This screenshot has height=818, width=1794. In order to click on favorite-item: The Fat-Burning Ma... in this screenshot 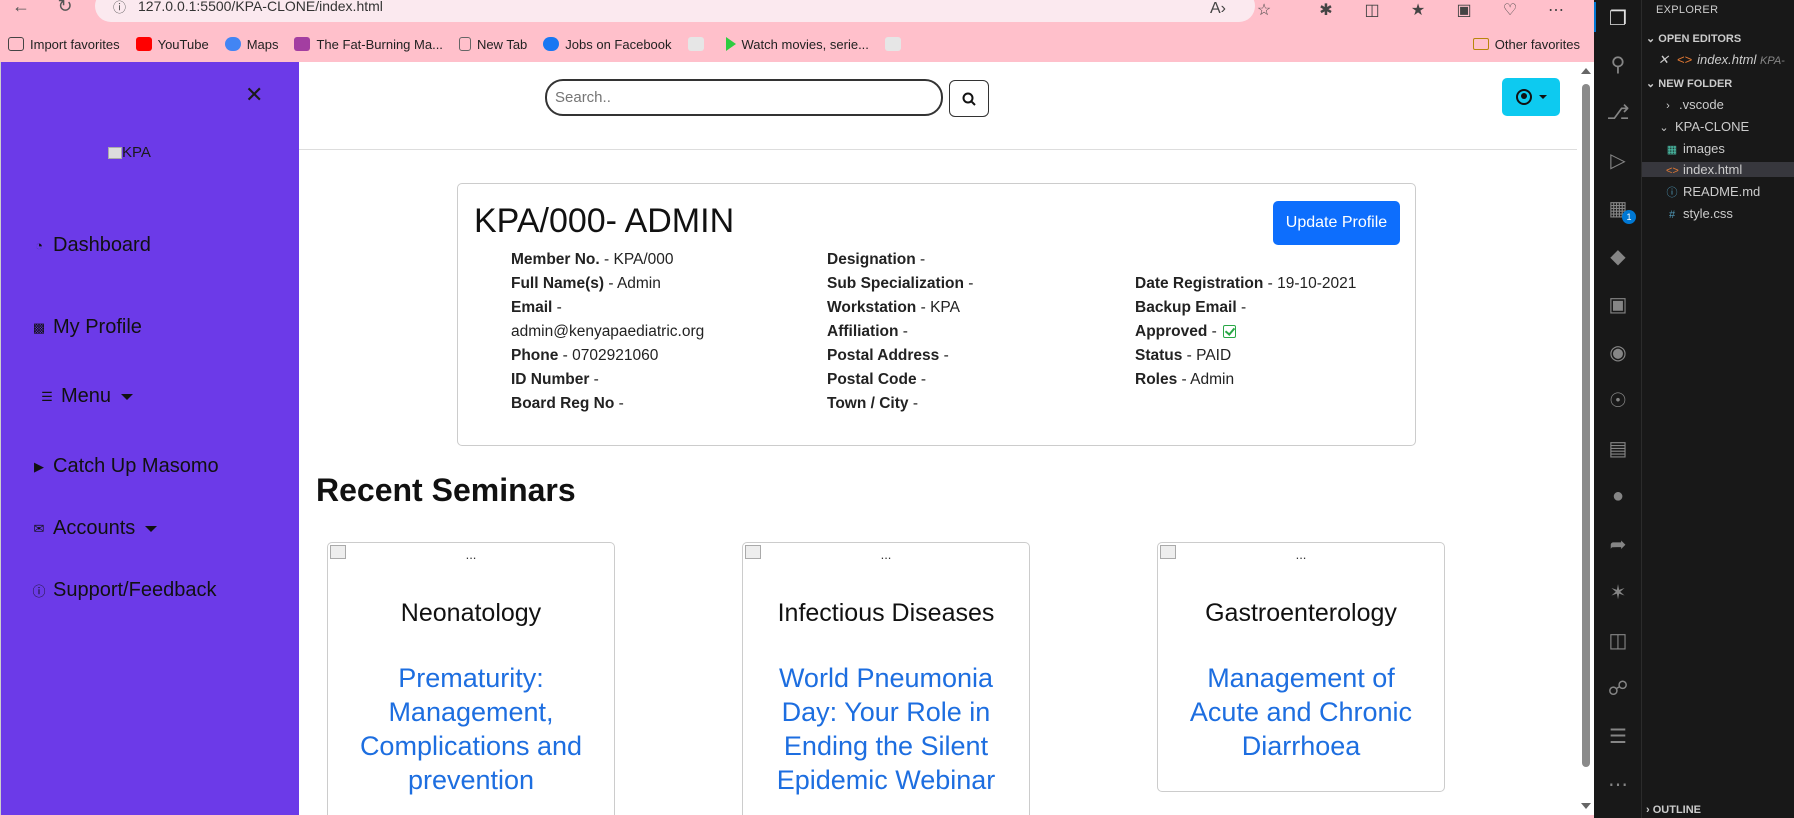, I will do `click(368, 44)`.